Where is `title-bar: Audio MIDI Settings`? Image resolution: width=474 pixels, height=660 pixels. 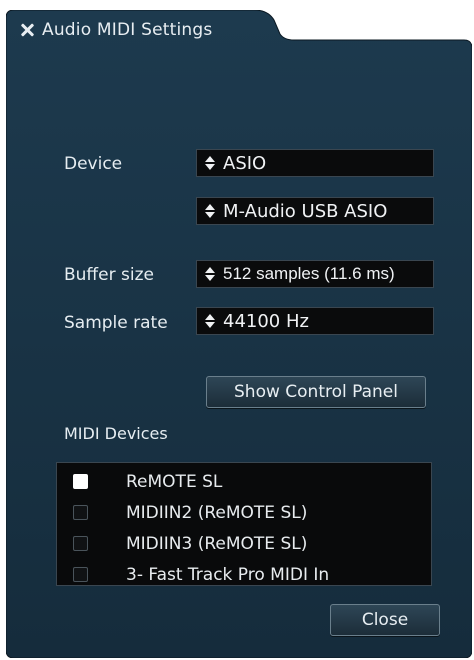
title-bar: Audio MIDI Settings is located at coordinates (116, 30).